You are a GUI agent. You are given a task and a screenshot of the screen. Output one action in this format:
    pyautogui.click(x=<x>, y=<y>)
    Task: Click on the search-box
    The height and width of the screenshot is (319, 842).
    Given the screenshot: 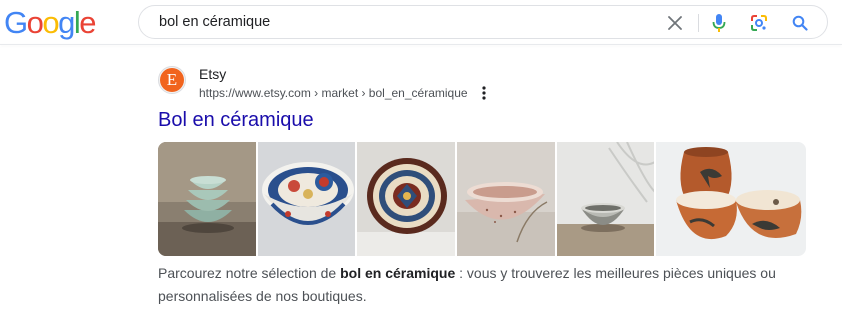 What is the action you would take?
    pyautogui.click(x=483, y=22)
    